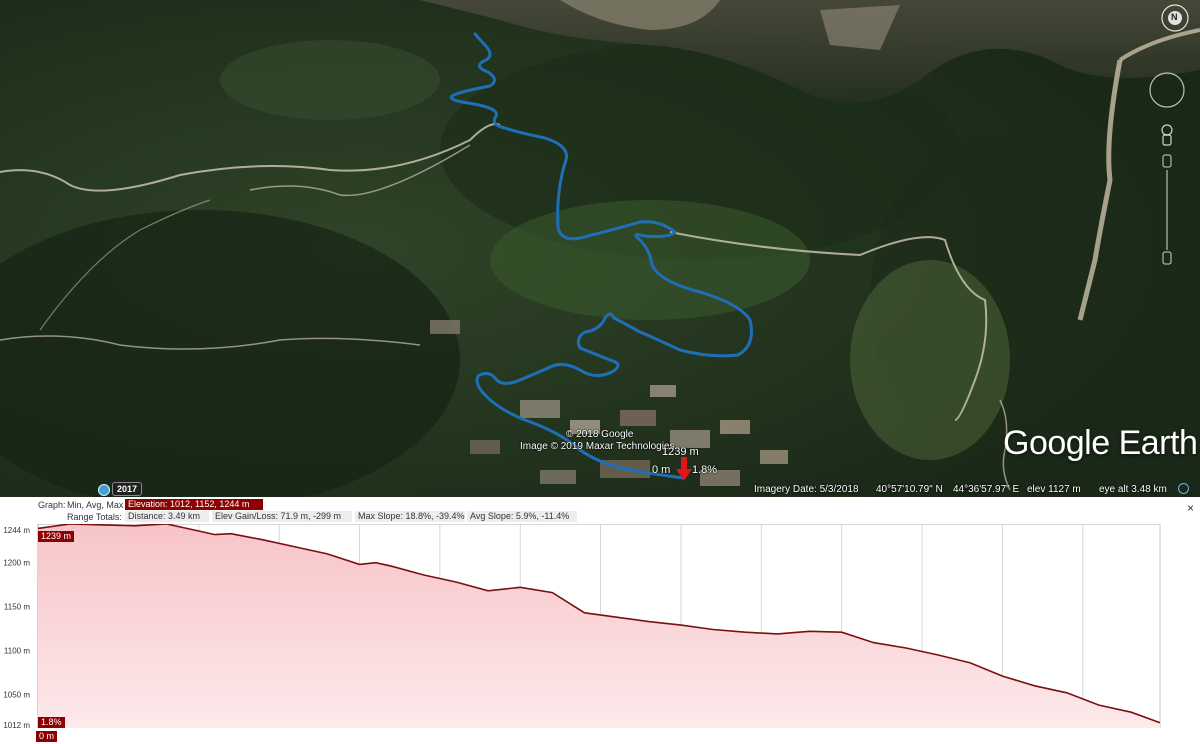 The height and width of the screenshot is (744, 1200). Describe the element at coordinates (47, 736) in the screenshot. I see `cursor-distance-badge: 0 m` at that location.